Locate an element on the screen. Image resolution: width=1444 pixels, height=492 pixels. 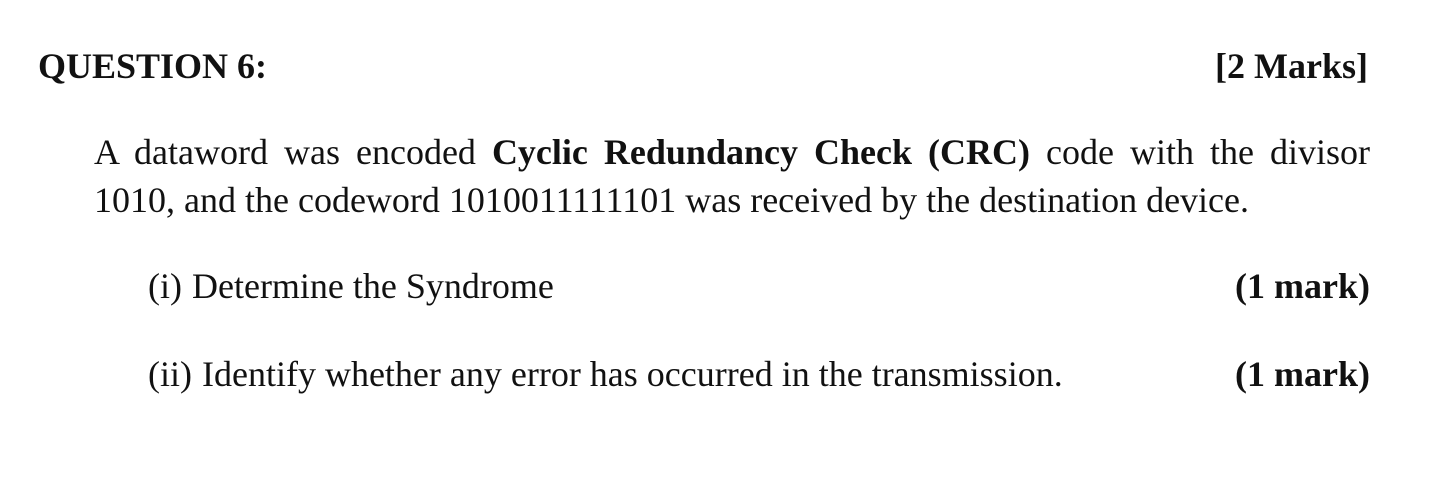
statement-bold-term: Cyclic Redundancy Check (CRC) is located at coordinates (760, 152).